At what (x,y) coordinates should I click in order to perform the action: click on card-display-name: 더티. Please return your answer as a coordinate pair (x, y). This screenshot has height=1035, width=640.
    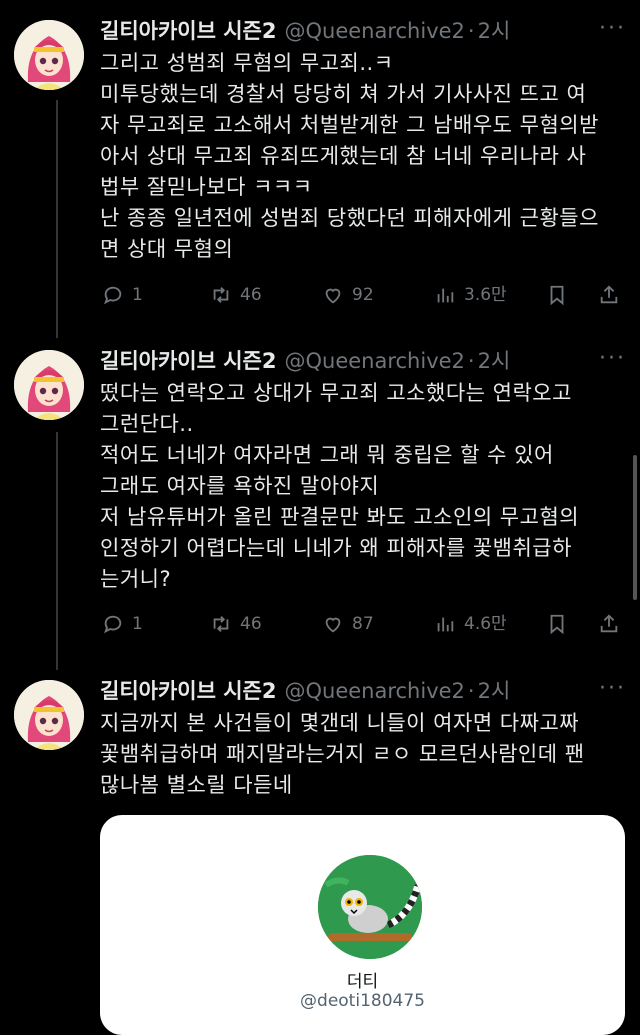
    Looking at the image, I should click on (362, 982).